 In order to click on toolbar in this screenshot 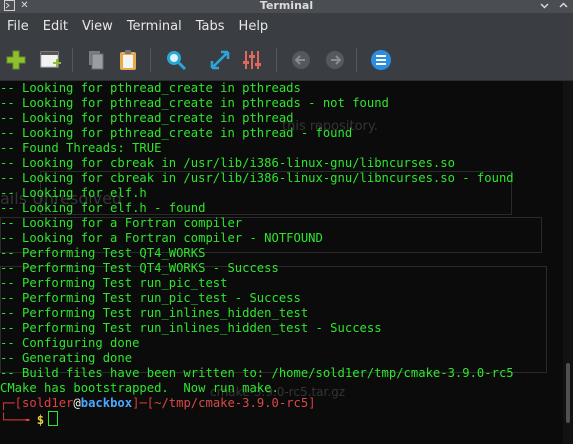, I will do `click(286, 60)`.